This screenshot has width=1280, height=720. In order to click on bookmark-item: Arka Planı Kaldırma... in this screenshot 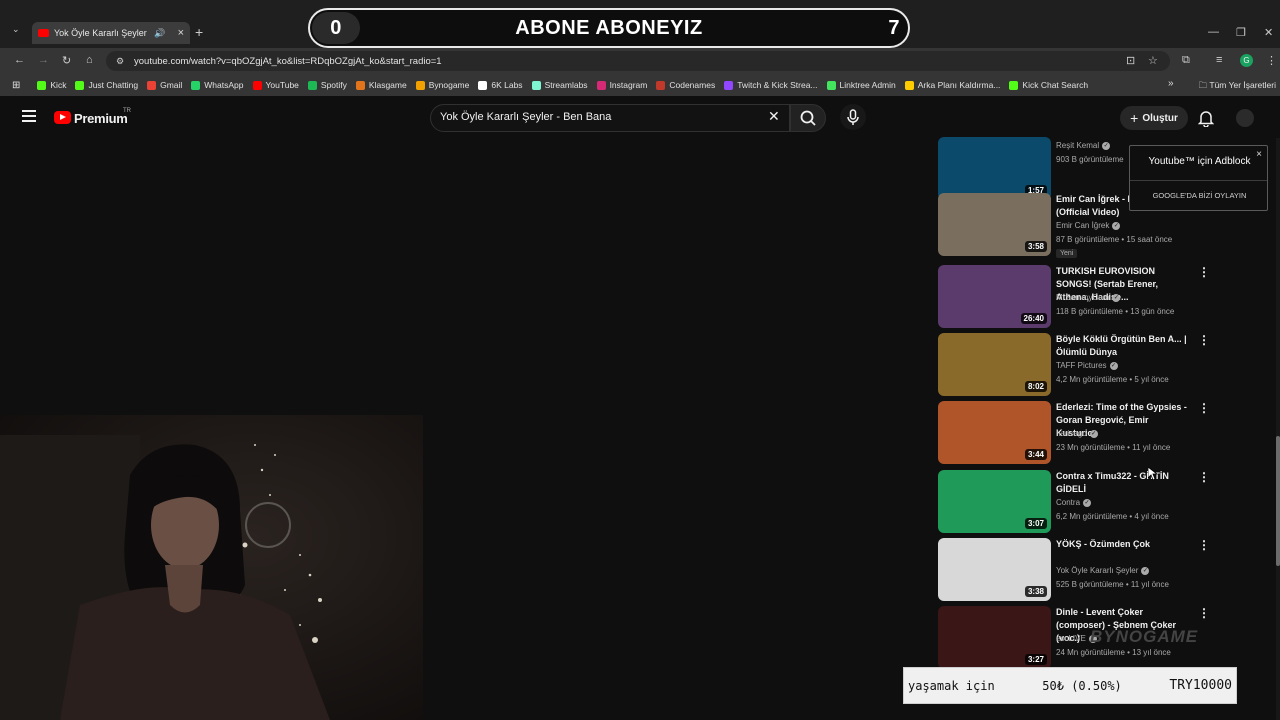, I will do `click(952, 85)`.